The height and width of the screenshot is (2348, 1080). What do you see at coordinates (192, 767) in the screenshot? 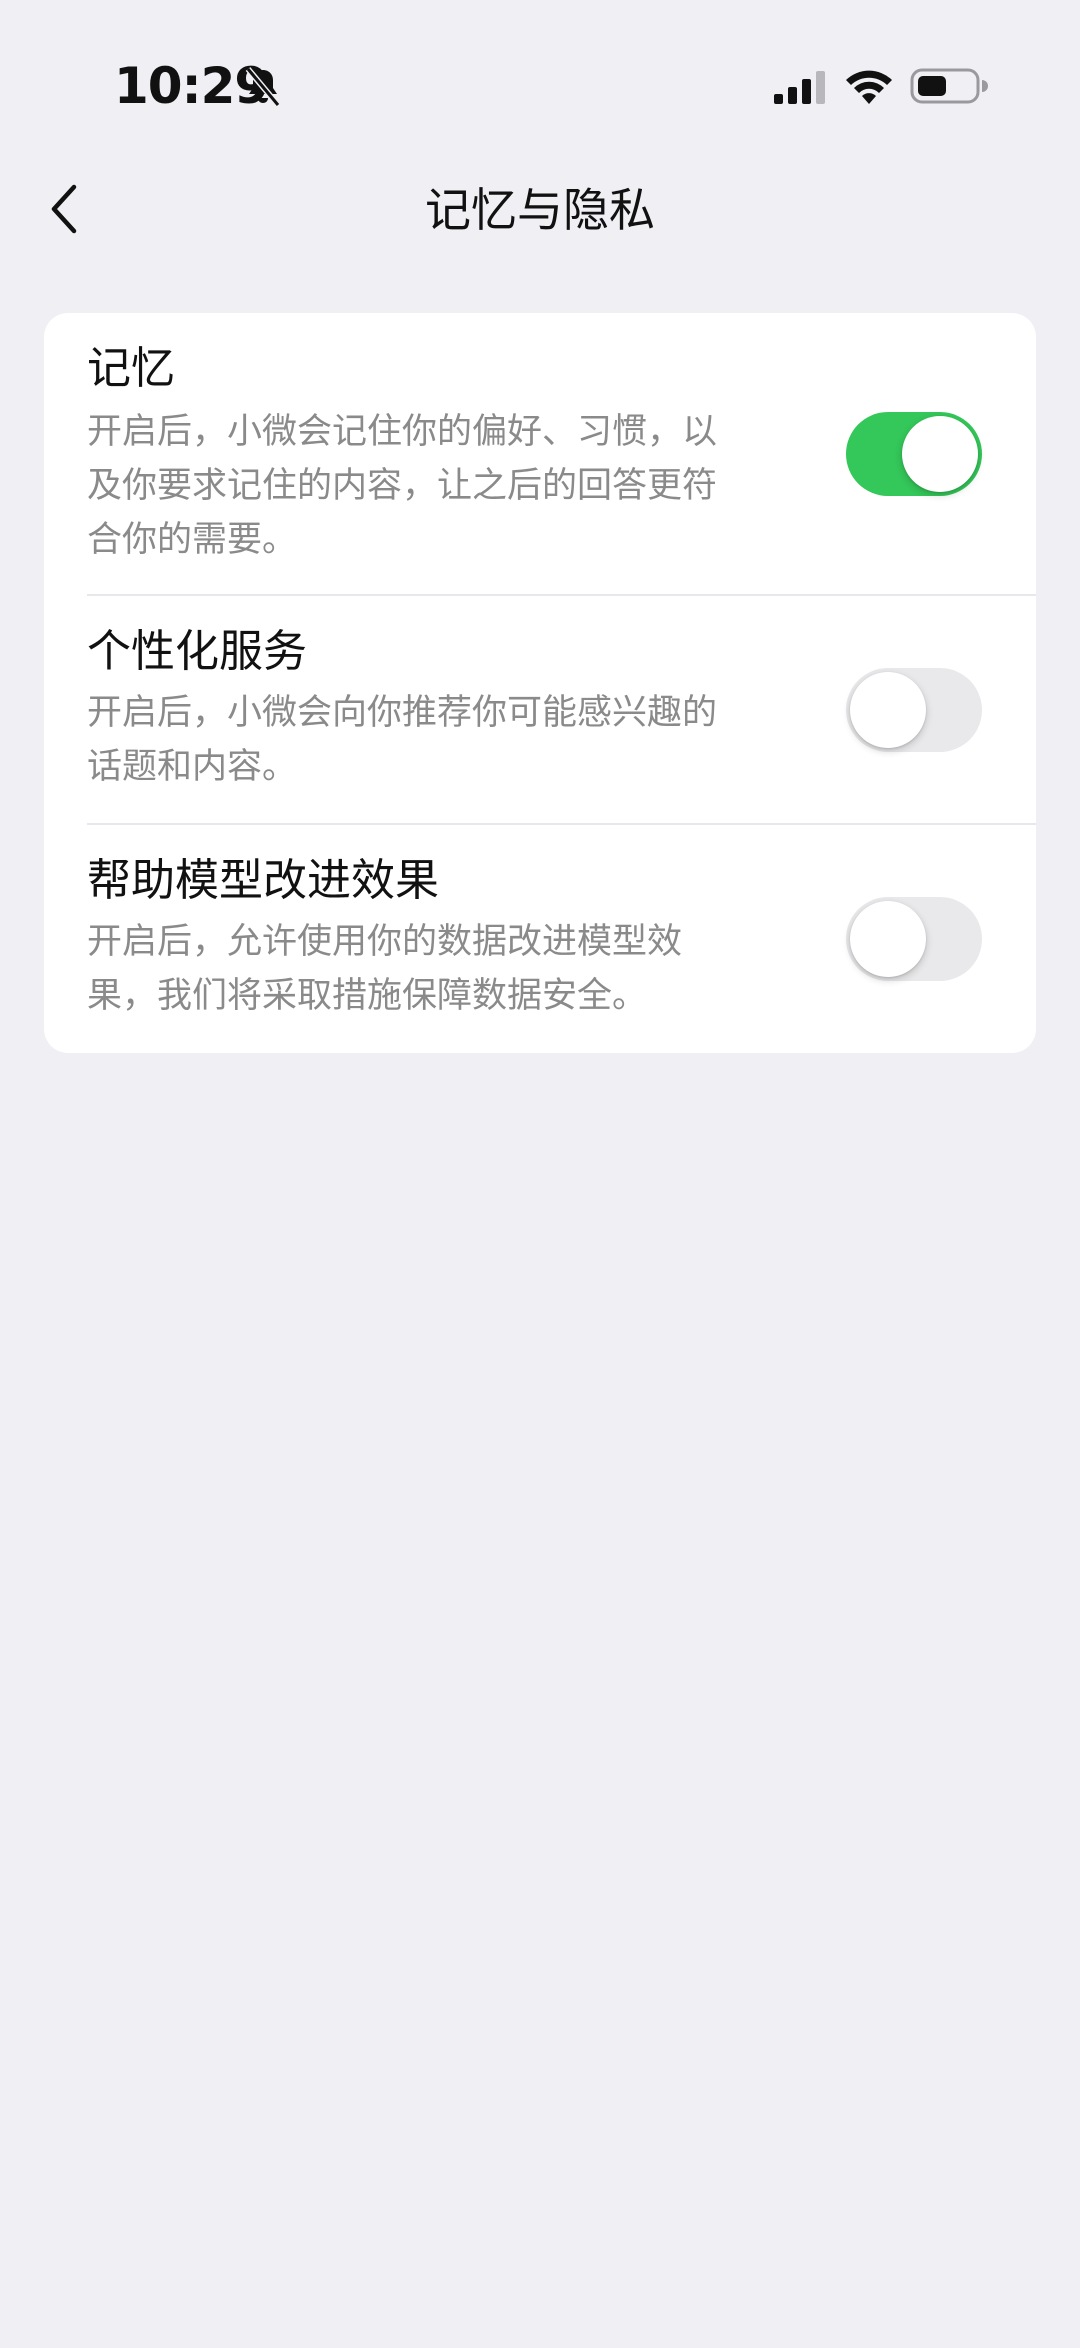
I see `description-line: 话题和内容。` at bounding box center [192, 767].